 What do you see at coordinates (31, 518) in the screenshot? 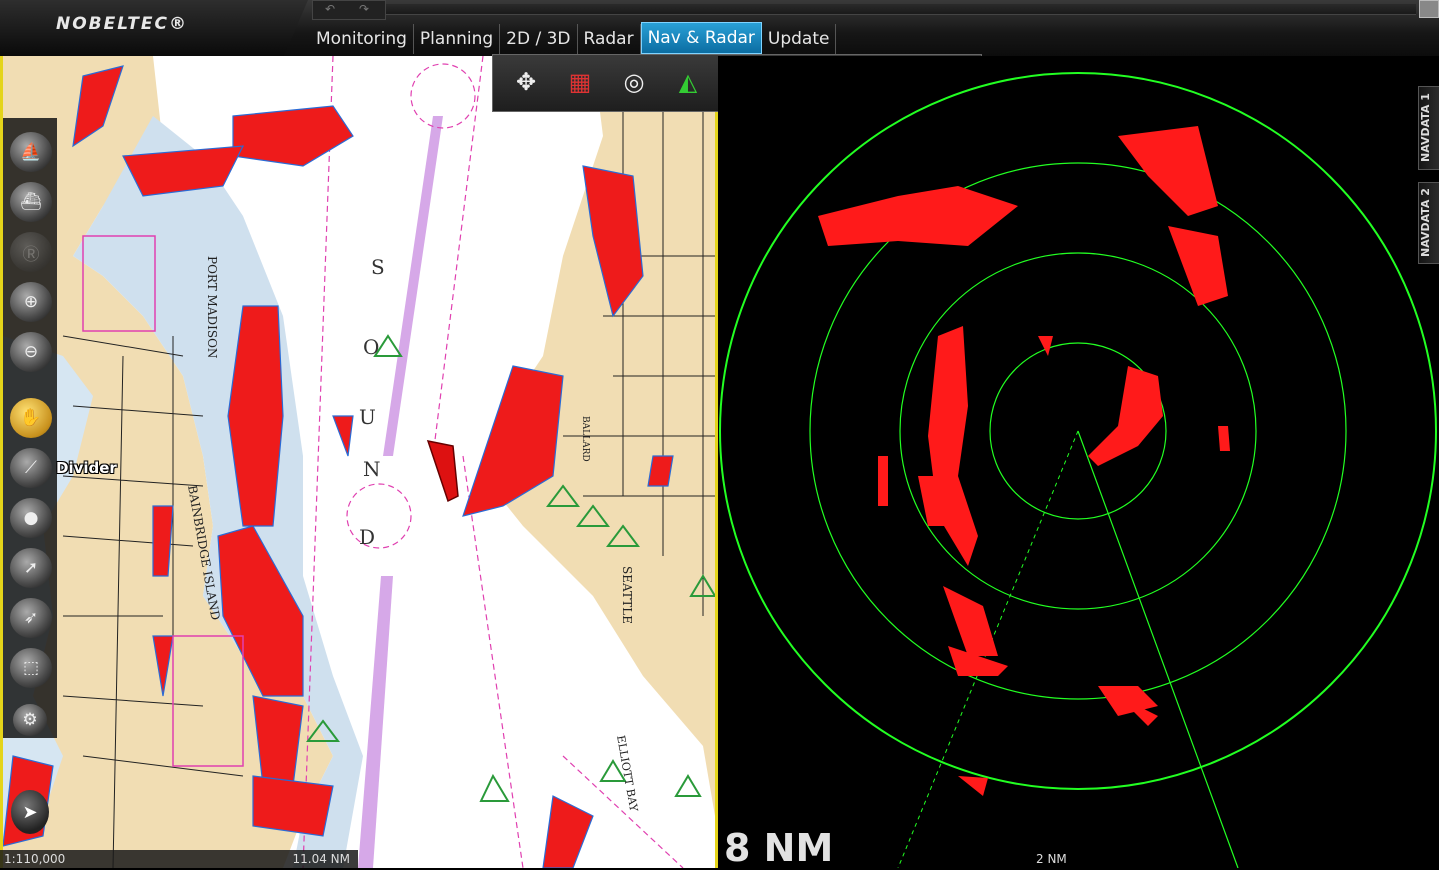
I see `mark-icon: ●` at bounding box center [31, 518].